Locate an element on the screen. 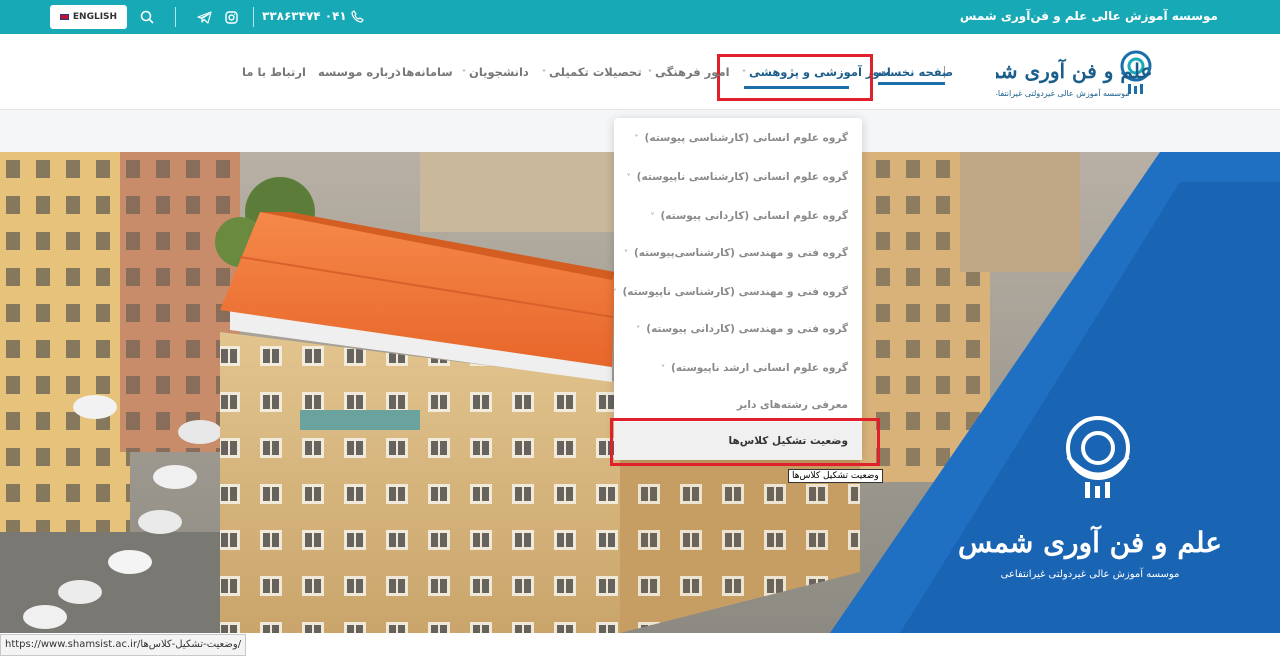 This screenshot has height=656, width=1280. dropdown-item-label: گروه علوم انسانی (کارشناسی پیوسته) is located at coordinates (746, 138).